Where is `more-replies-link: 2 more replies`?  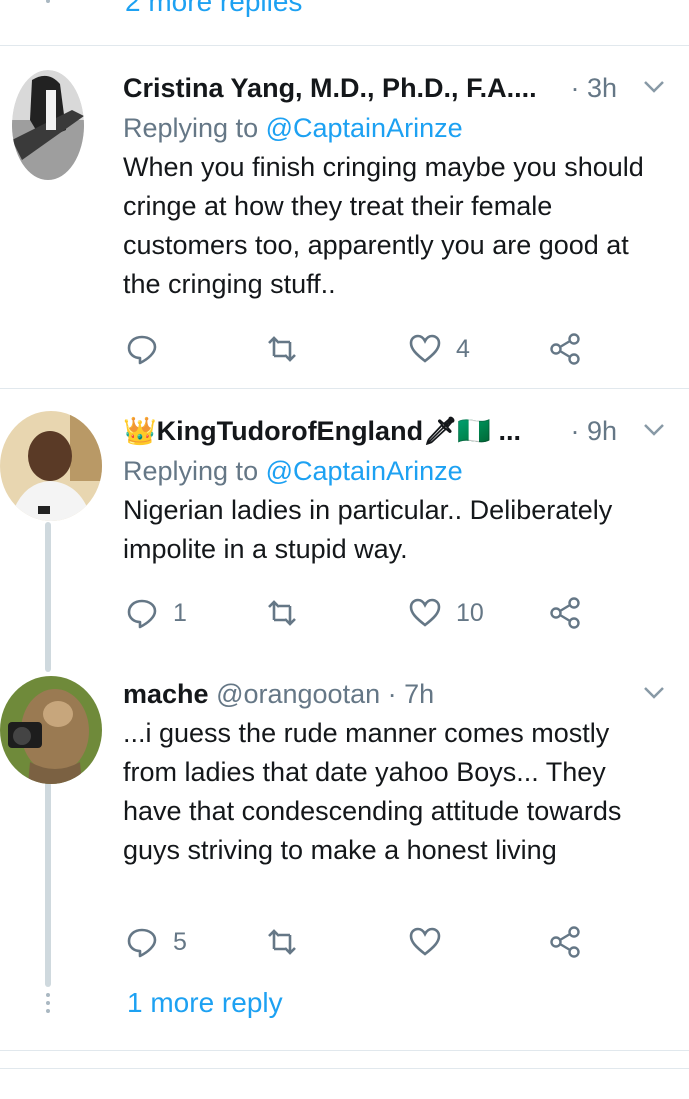
more-replies-link: 2 more replies is located at coordinates (213, 9).